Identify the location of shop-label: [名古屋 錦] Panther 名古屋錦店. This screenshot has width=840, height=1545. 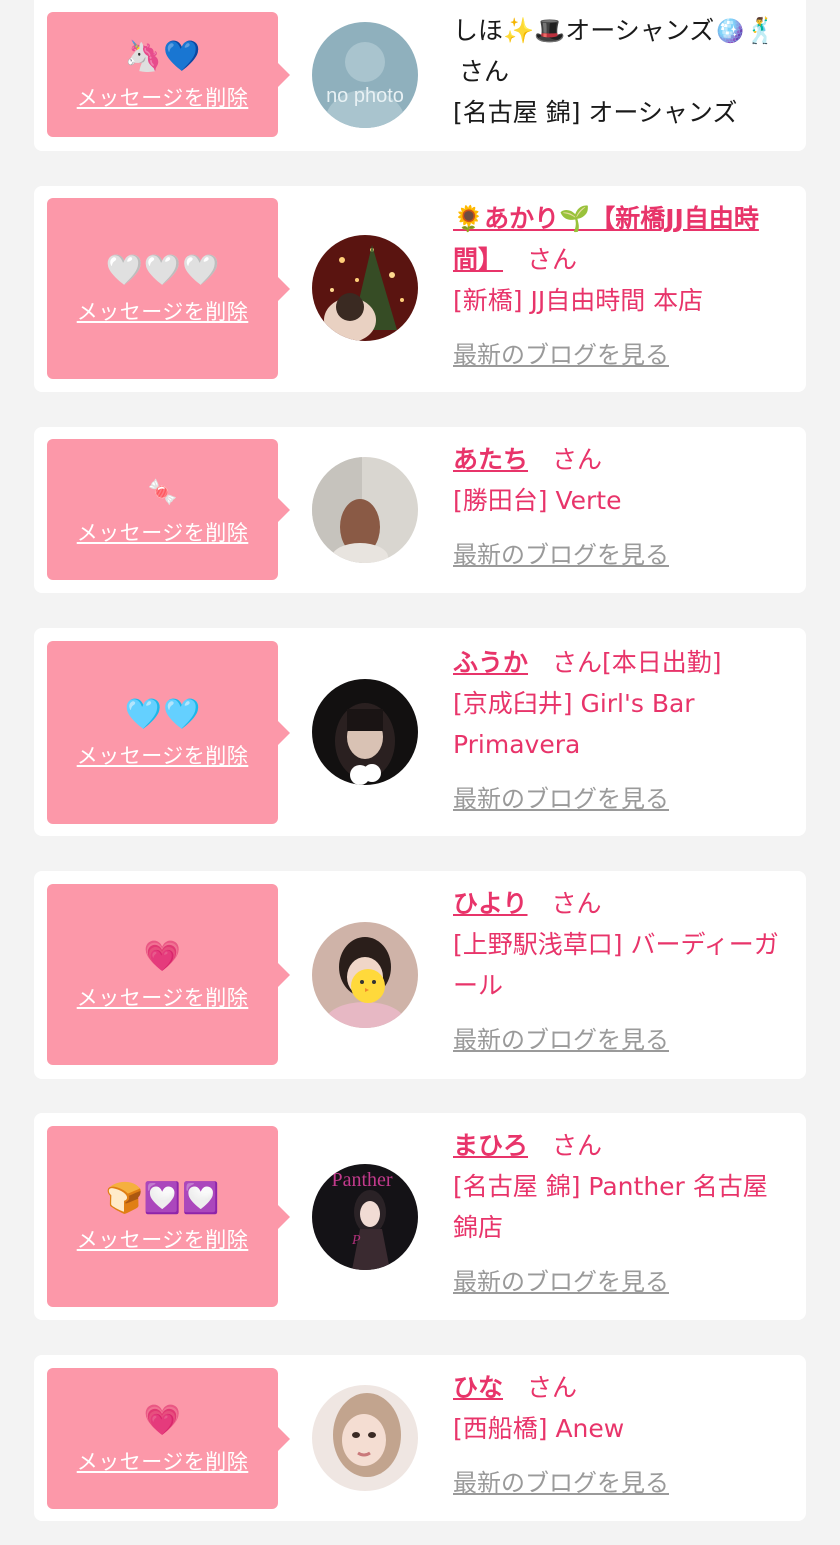
(610, 1207).